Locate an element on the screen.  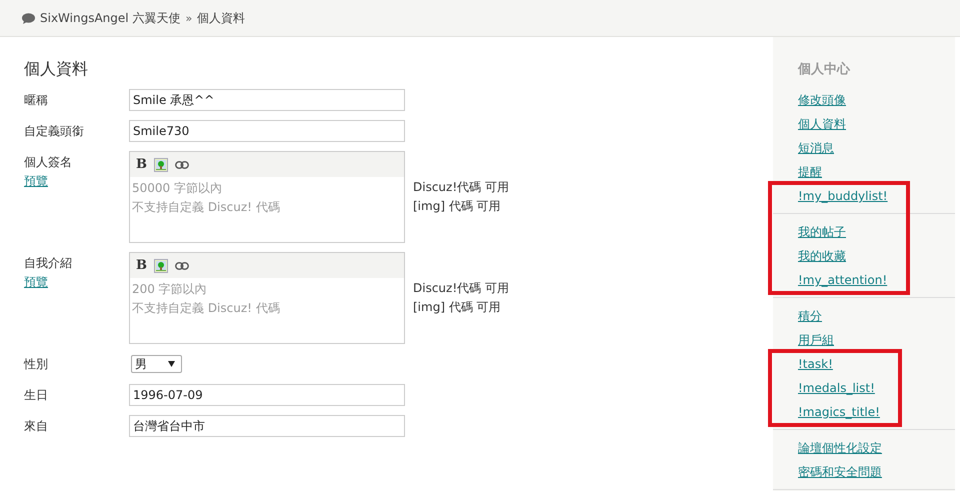
sidebar-link: 積分 is located at coordinates (810, 316).